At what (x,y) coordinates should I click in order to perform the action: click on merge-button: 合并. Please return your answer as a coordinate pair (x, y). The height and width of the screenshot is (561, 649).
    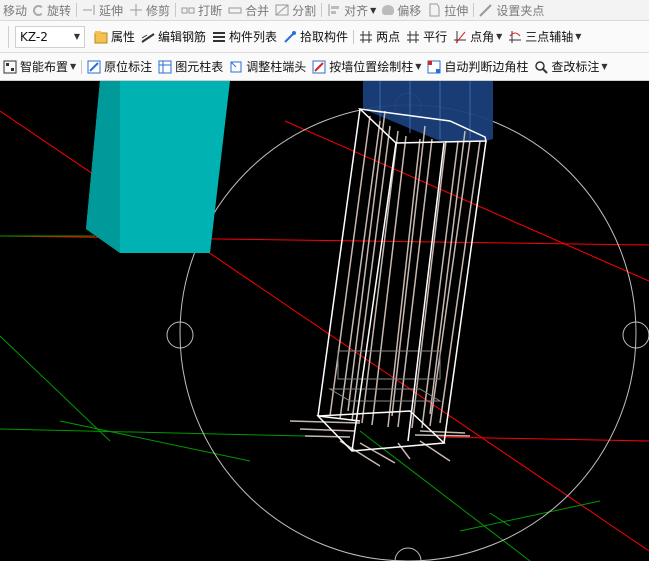
    Looking at the image, I should click on (248, 10).